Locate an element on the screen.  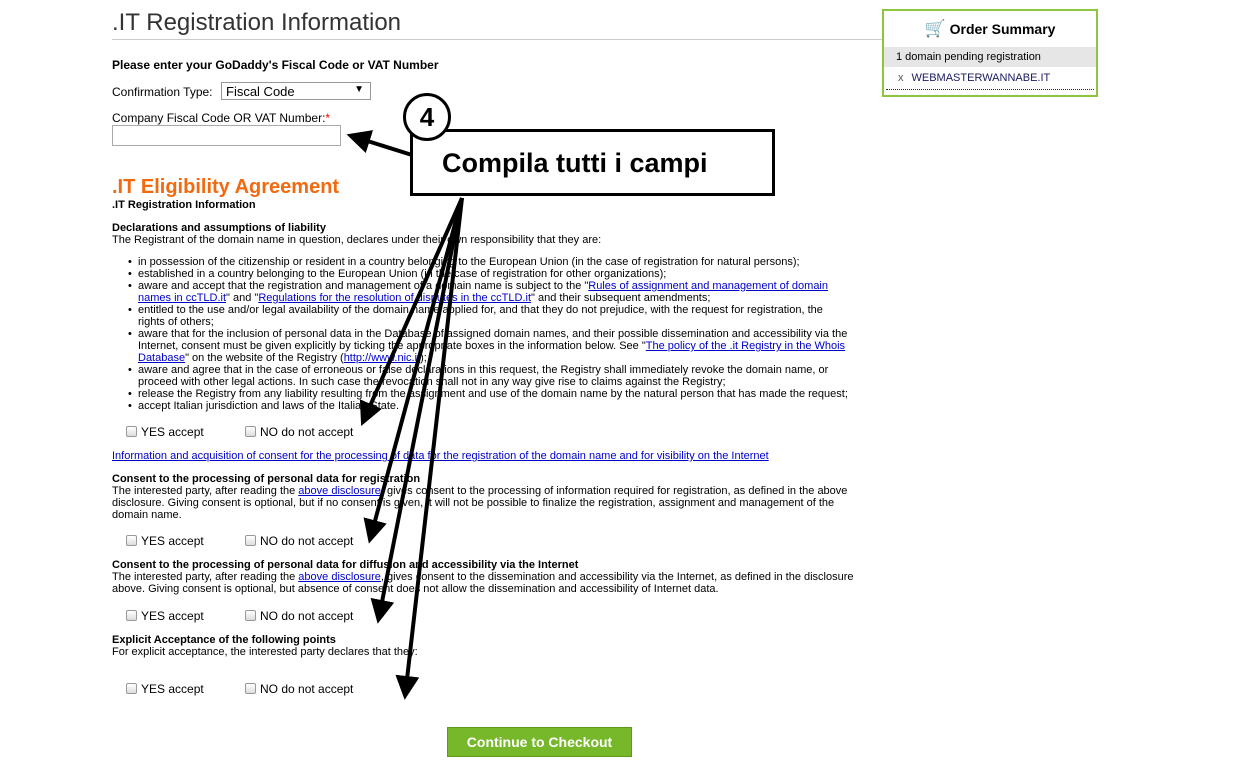
step-number-badge: 4 is located at coordinates (427, 117).